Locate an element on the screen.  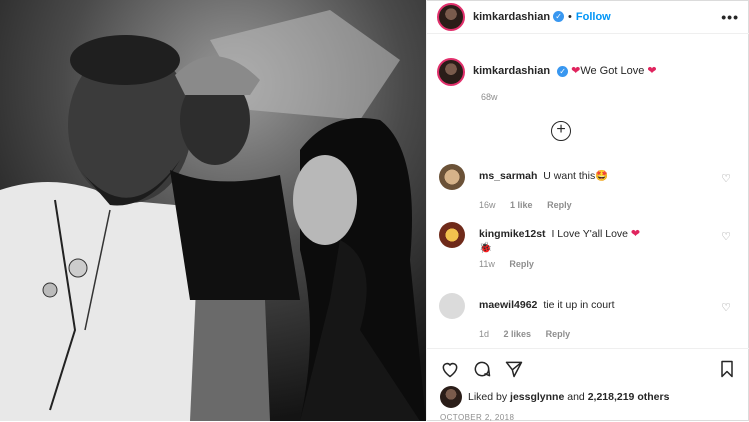
comment-meta: 11w Reply is located at coordinates (609, 264).